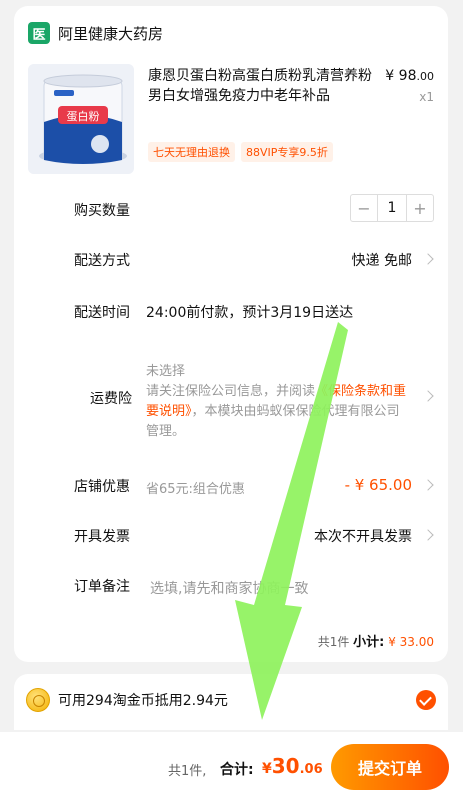 The width and height of the screenshot is (463, 800). Describe the element at coordinates (428, 259) in the screenshot. I see `delivery-chevron-icon` at that location.